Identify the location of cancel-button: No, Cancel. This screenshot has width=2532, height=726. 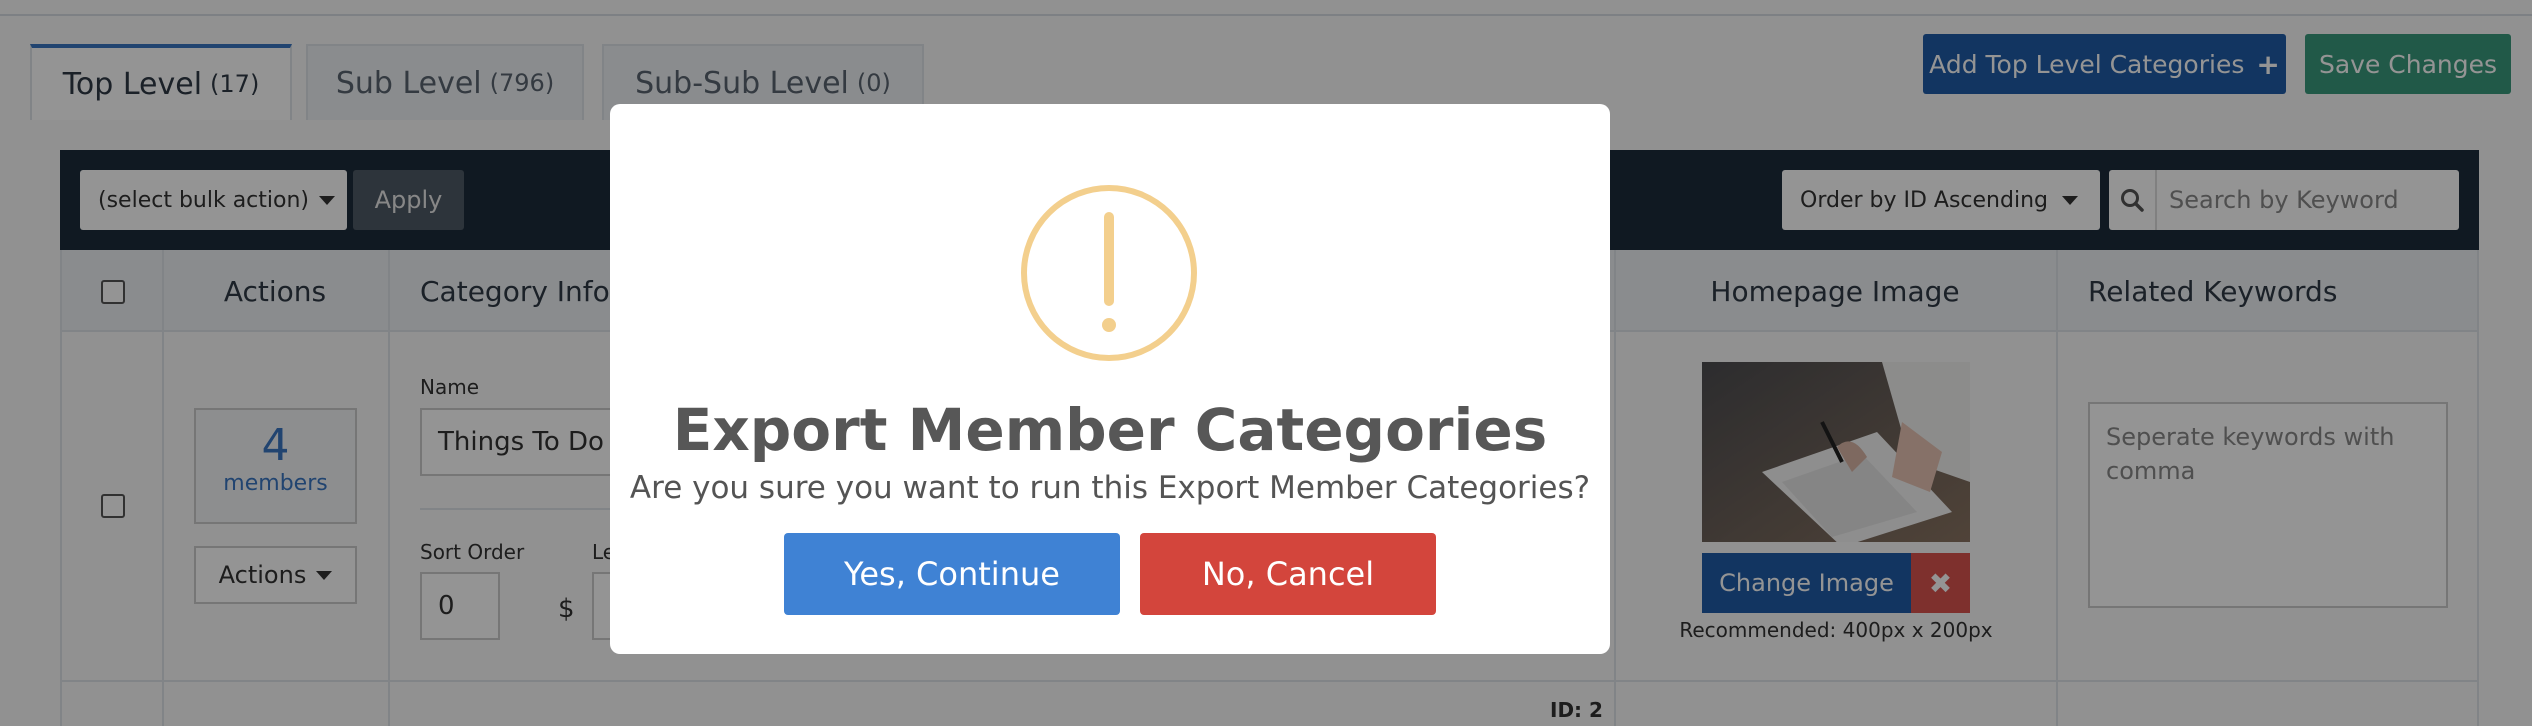
(1288, 574).